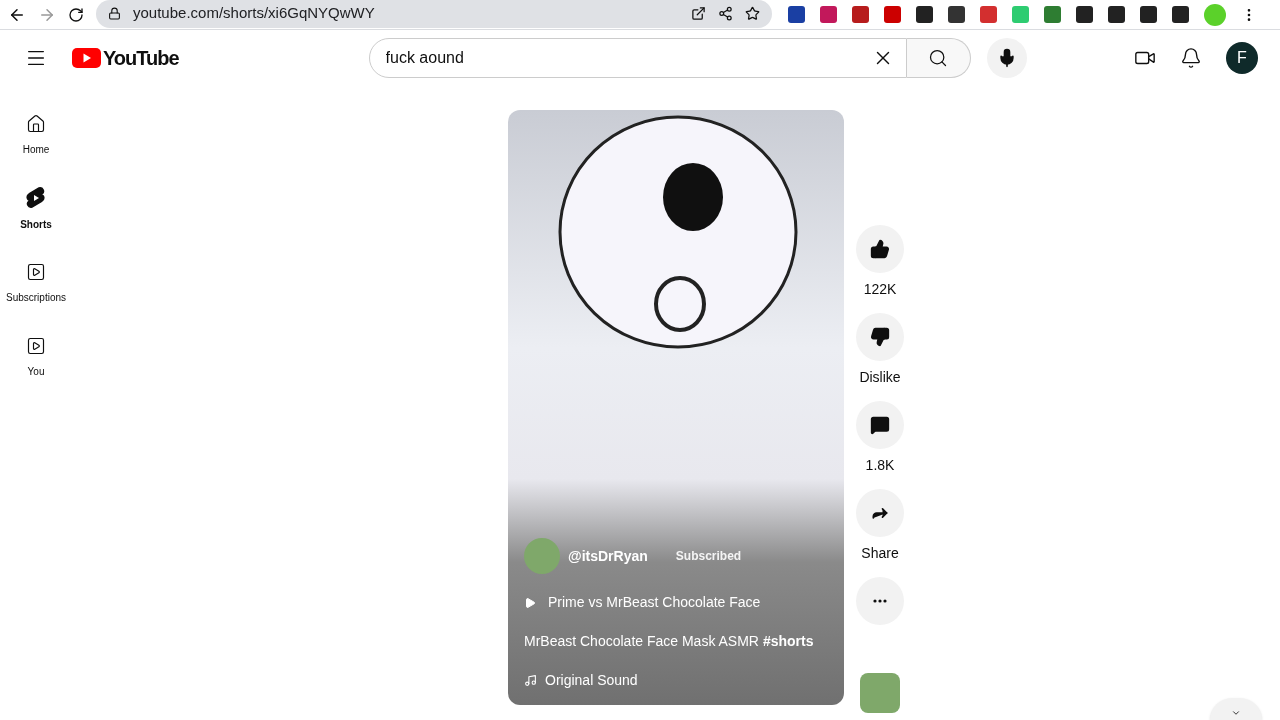  I want to click on music-note-icon, so click(530, 680).